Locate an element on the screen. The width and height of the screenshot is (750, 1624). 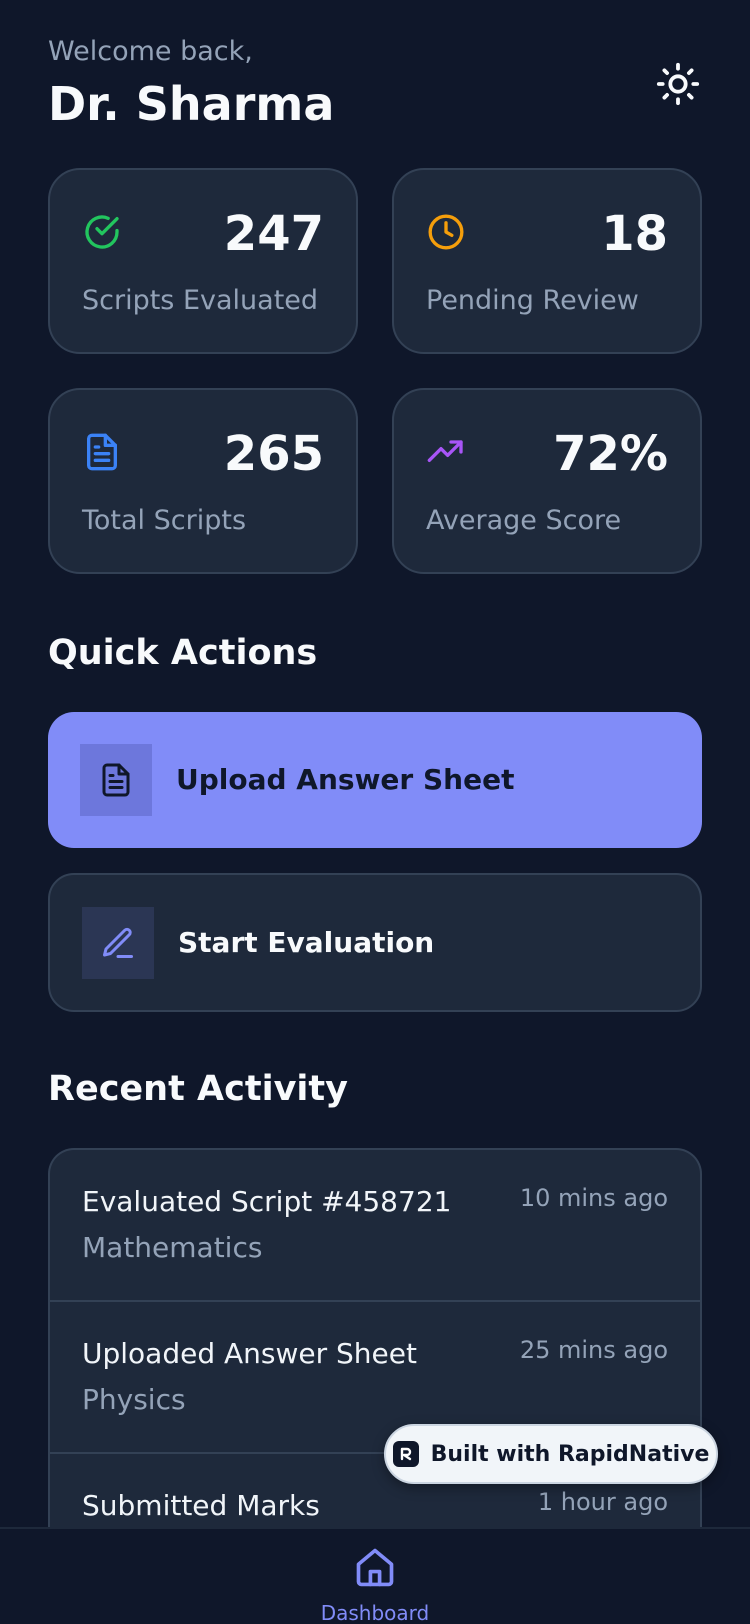
stat-label: Pending Review is located at coordinates (532, 300).